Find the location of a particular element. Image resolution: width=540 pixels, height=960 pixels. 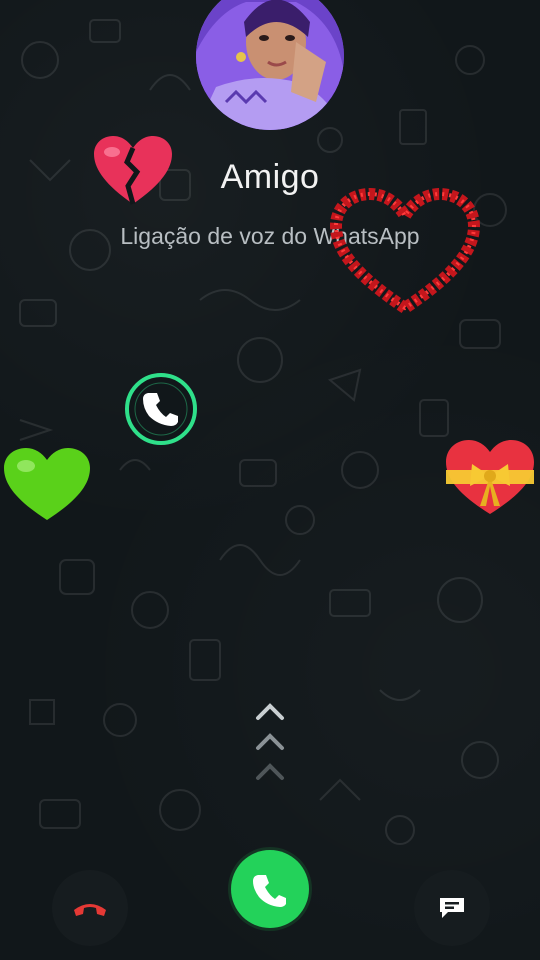

phone-hangup-icon is located at coordinates (90, 910).